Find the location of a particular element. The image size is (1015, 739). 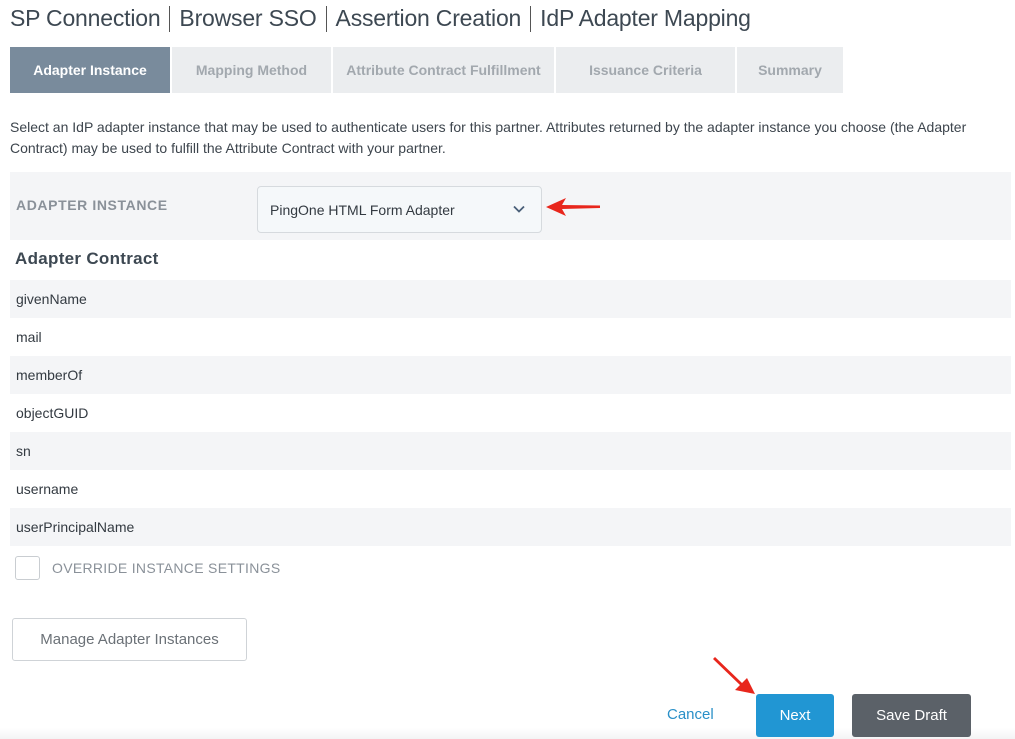

contract-attribute-row: objectGUID is located at coordinates (52, 413).